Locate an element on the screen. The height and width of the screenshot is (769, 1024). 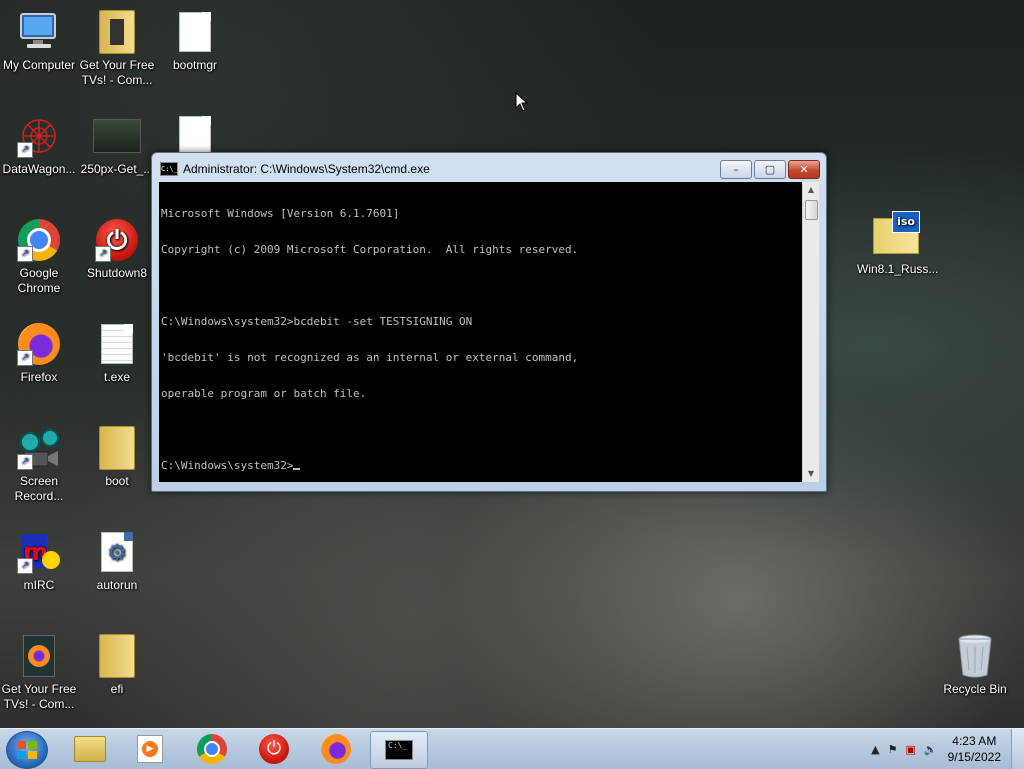
windows-logo-icon is located at coordinates (27, 750).